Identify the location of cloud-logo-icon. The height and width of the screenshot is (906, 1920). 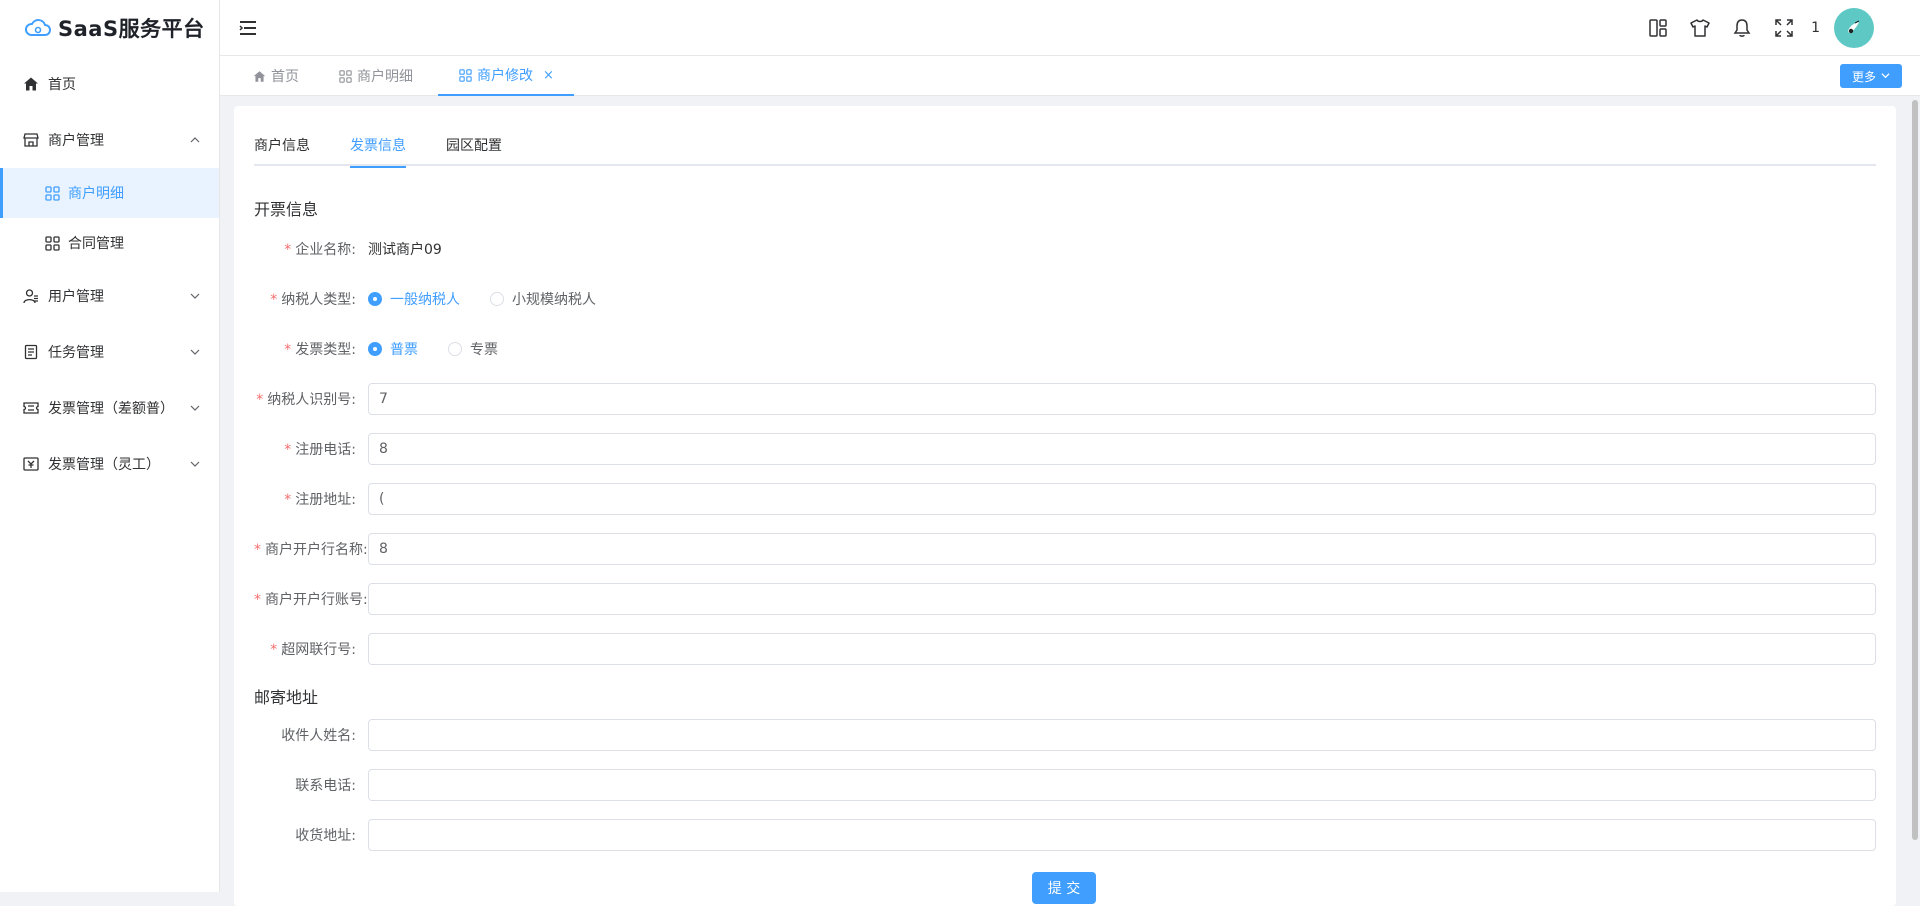
(38, 27).